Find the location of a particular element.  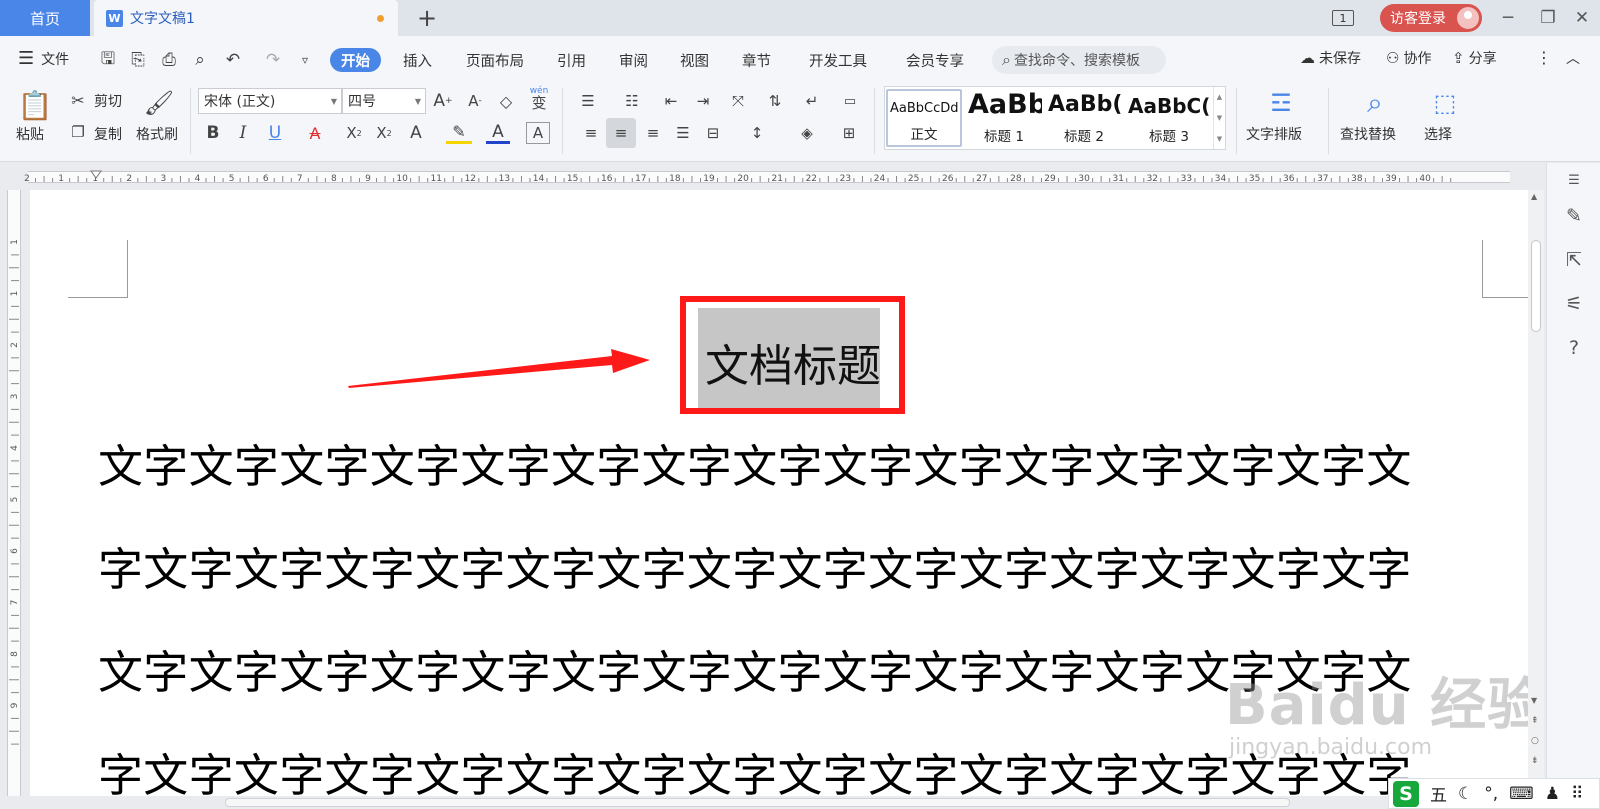

justify-icon: ☰ is located at coordinates (683, 133).